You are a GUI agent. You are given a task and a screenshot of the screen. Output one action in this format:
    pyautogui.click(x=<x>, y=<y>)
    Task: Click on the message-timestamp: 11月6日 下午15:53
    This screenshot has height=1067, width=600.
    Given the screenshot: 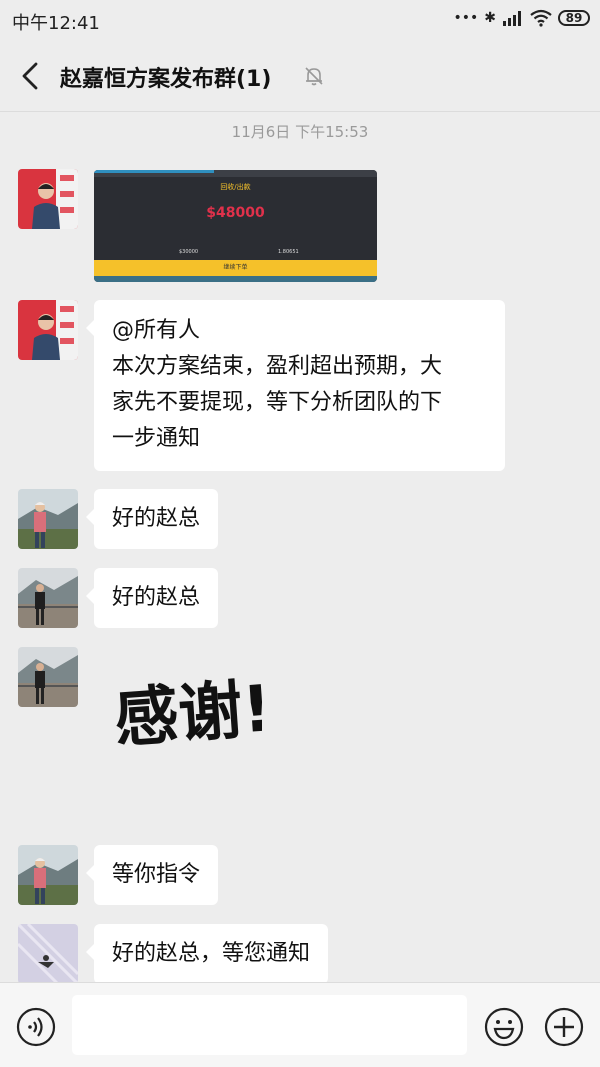 What is the action you would take?
    pyautogui.click(x=300, y=132)
    